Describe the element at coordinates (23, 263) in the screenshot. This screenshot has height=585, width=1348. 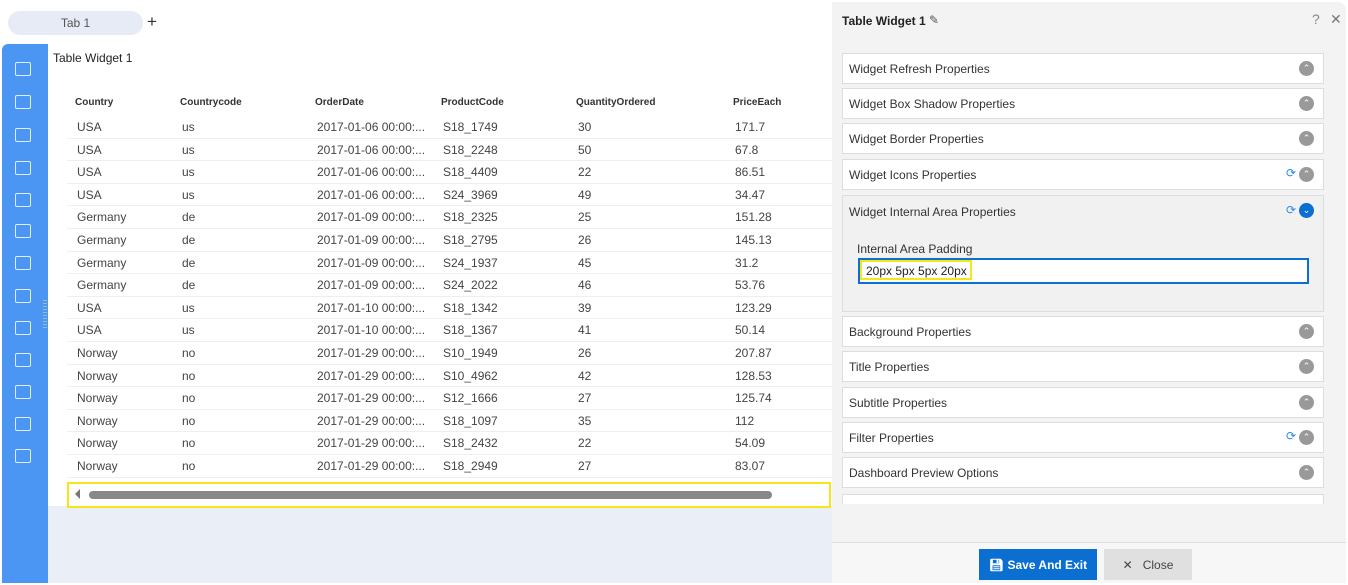
I see `code-braces-icon` at that location.